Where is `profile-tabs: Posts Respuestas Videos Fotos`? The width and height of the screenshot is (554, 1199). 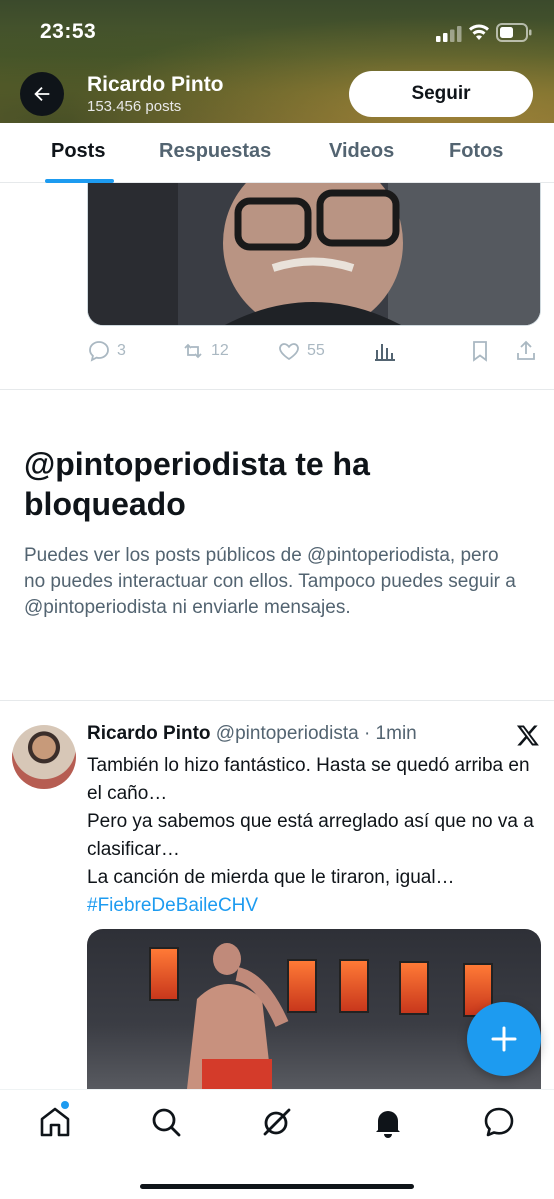
profile-tabs: Posts Respuestas Videos Fotos is located at coordinates (277, 153).